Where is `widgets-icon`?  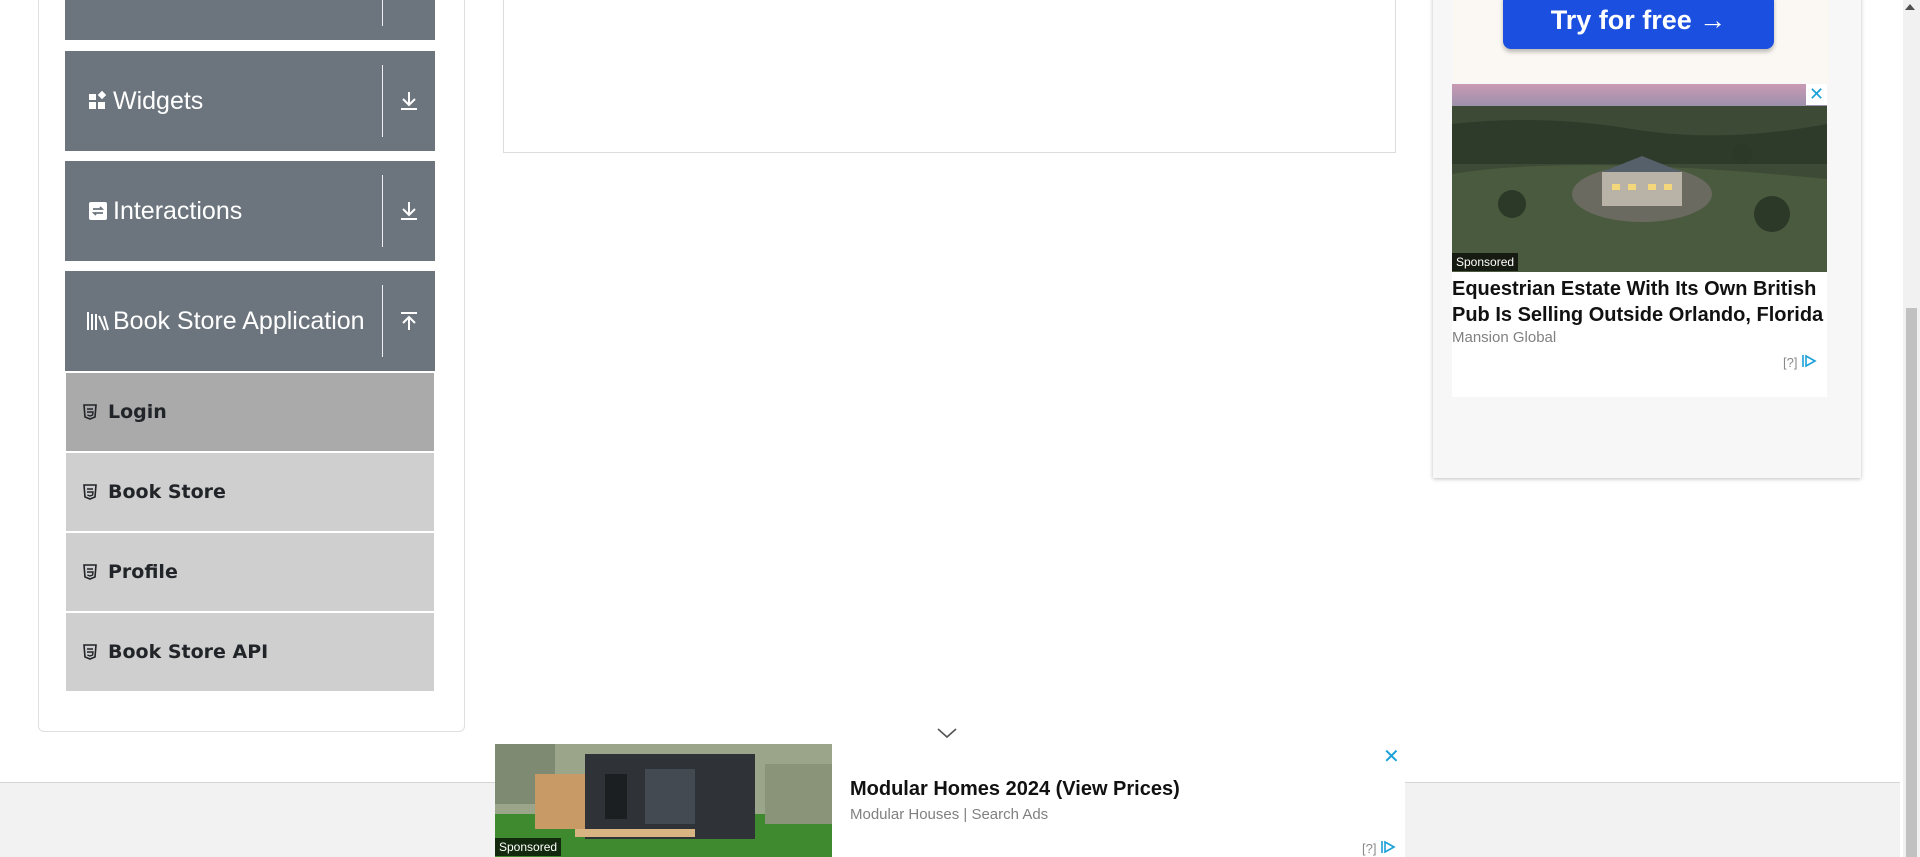 widgets-icon is located at coordinates (98, 101).